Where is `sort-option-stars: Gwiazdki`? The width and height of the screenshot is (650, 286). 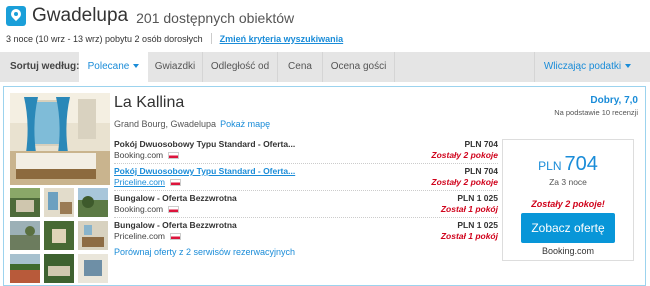
sort-option-stars: Gwiazdki is located at coordinates (175, 67).